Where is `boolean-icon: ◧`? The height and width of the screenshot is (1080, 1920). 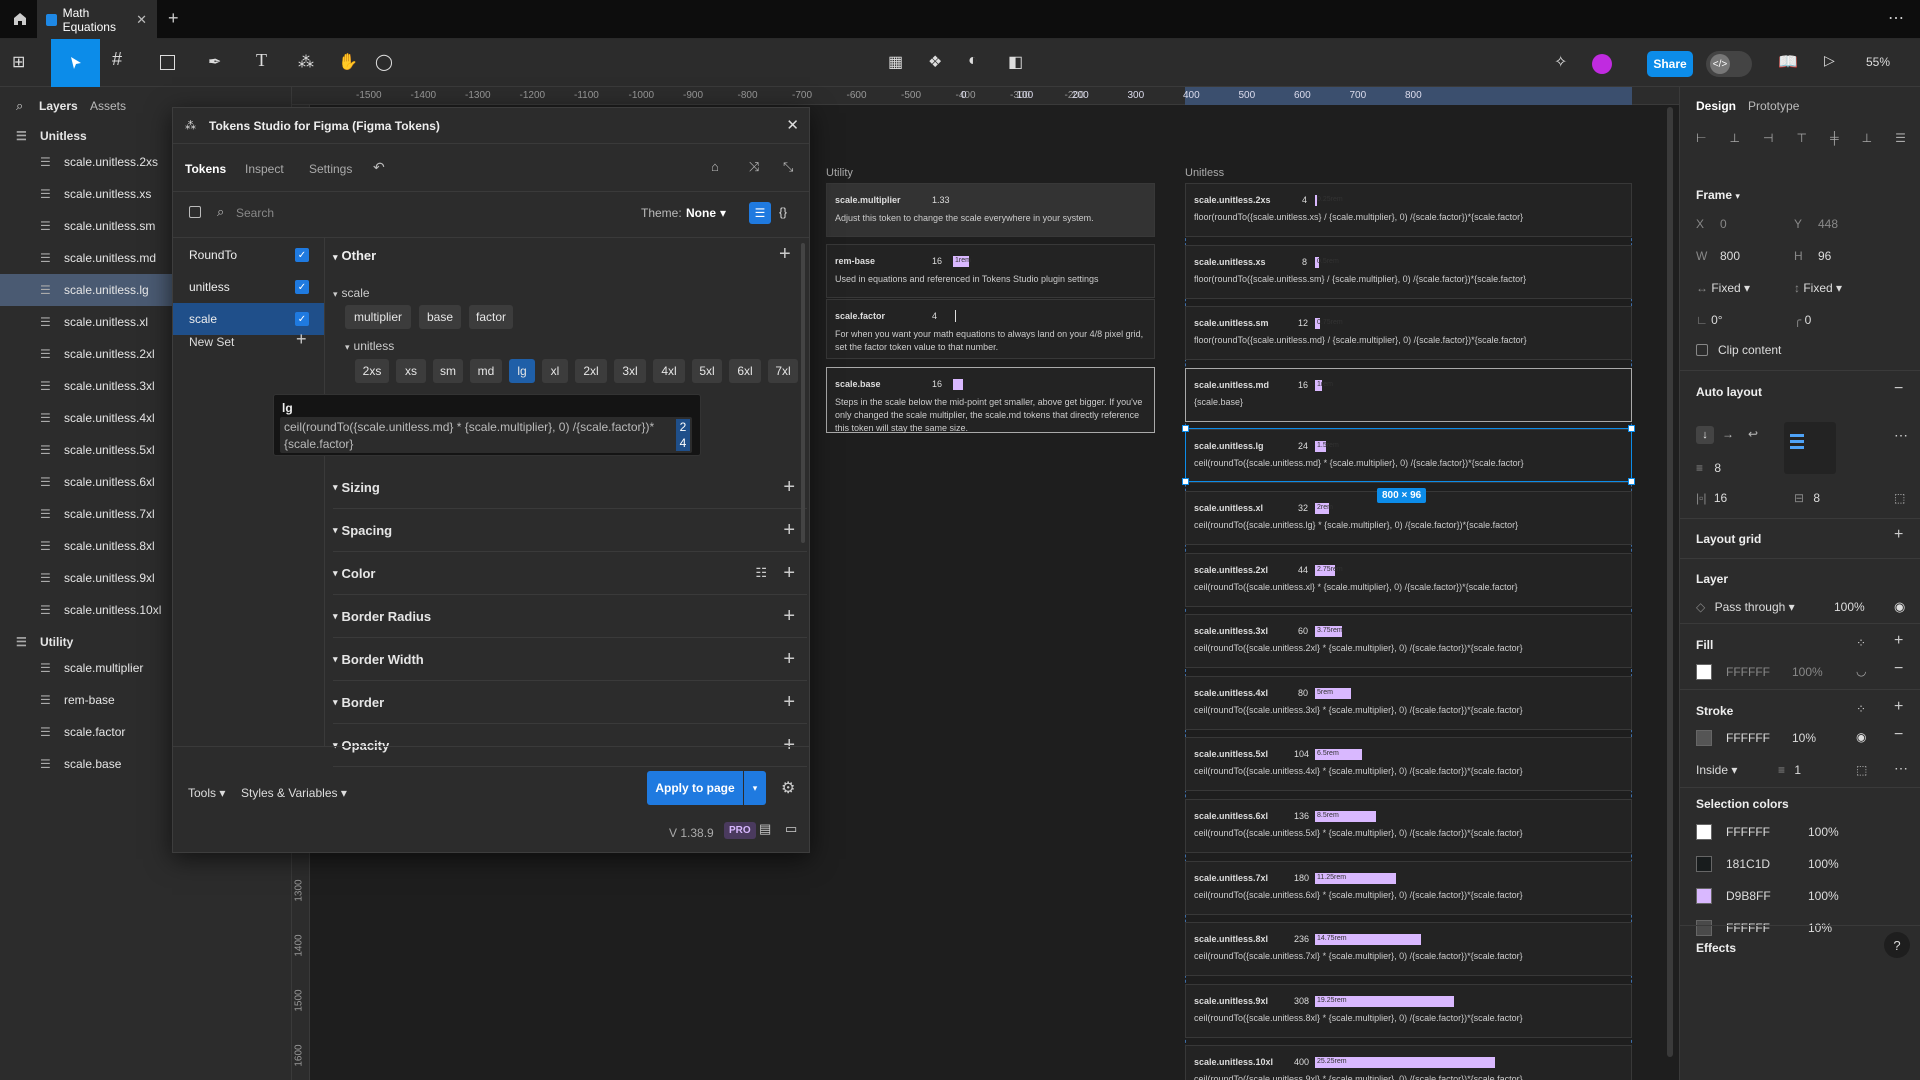
boolean-icon: ◧ is located at coordinates (1015, 62).